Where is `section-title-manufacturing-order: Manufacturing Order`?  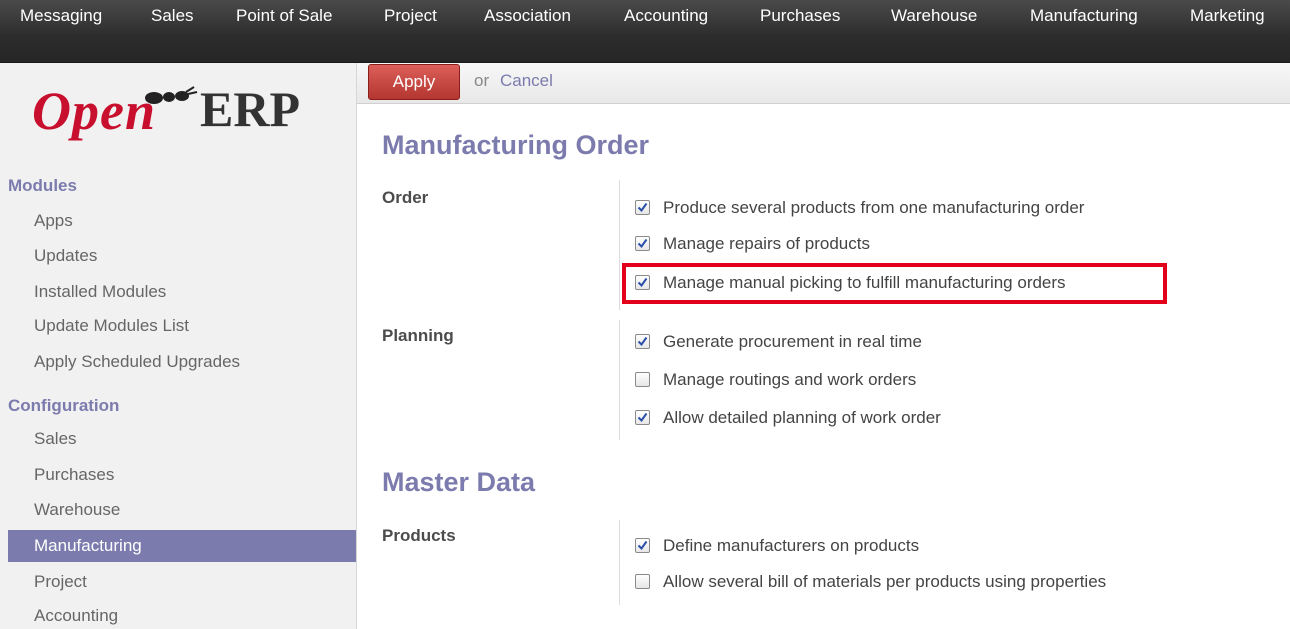
section-title-manufacturing-order: Manufacturing Order is located at coordinates (516, 145).